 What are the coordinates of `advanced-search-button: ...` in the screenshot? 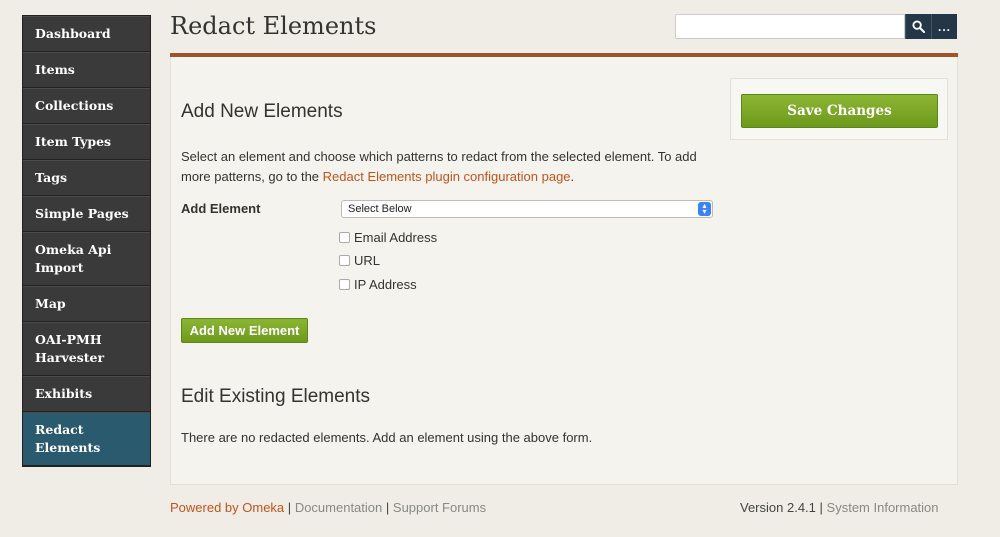 It's located at (944, 26).